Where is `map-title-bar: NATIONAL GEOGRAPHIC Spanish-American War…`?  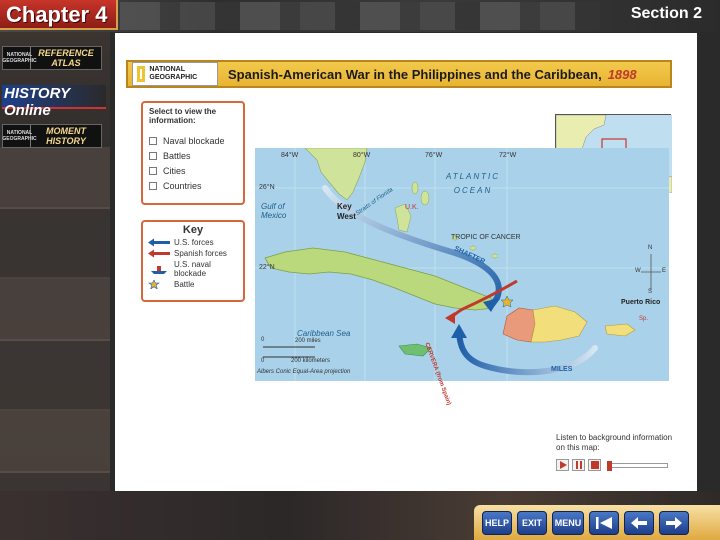 map-title-bar: NATIONAL GEOGRAPHIC Spanish-American War… is located at coordinates (399, 74).